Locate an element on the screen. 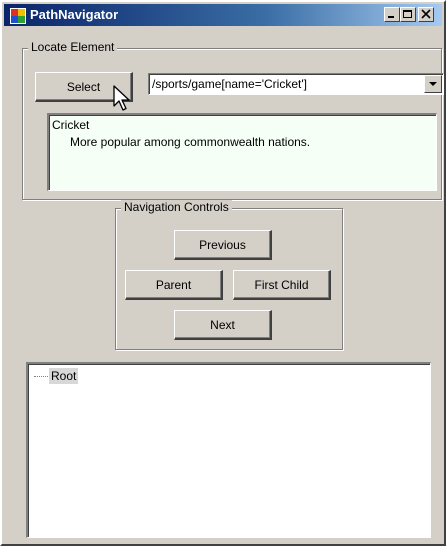 This screenshot has height=546, width=446. locate-element-legend: Locate Element is located at coordinates (73, 47).